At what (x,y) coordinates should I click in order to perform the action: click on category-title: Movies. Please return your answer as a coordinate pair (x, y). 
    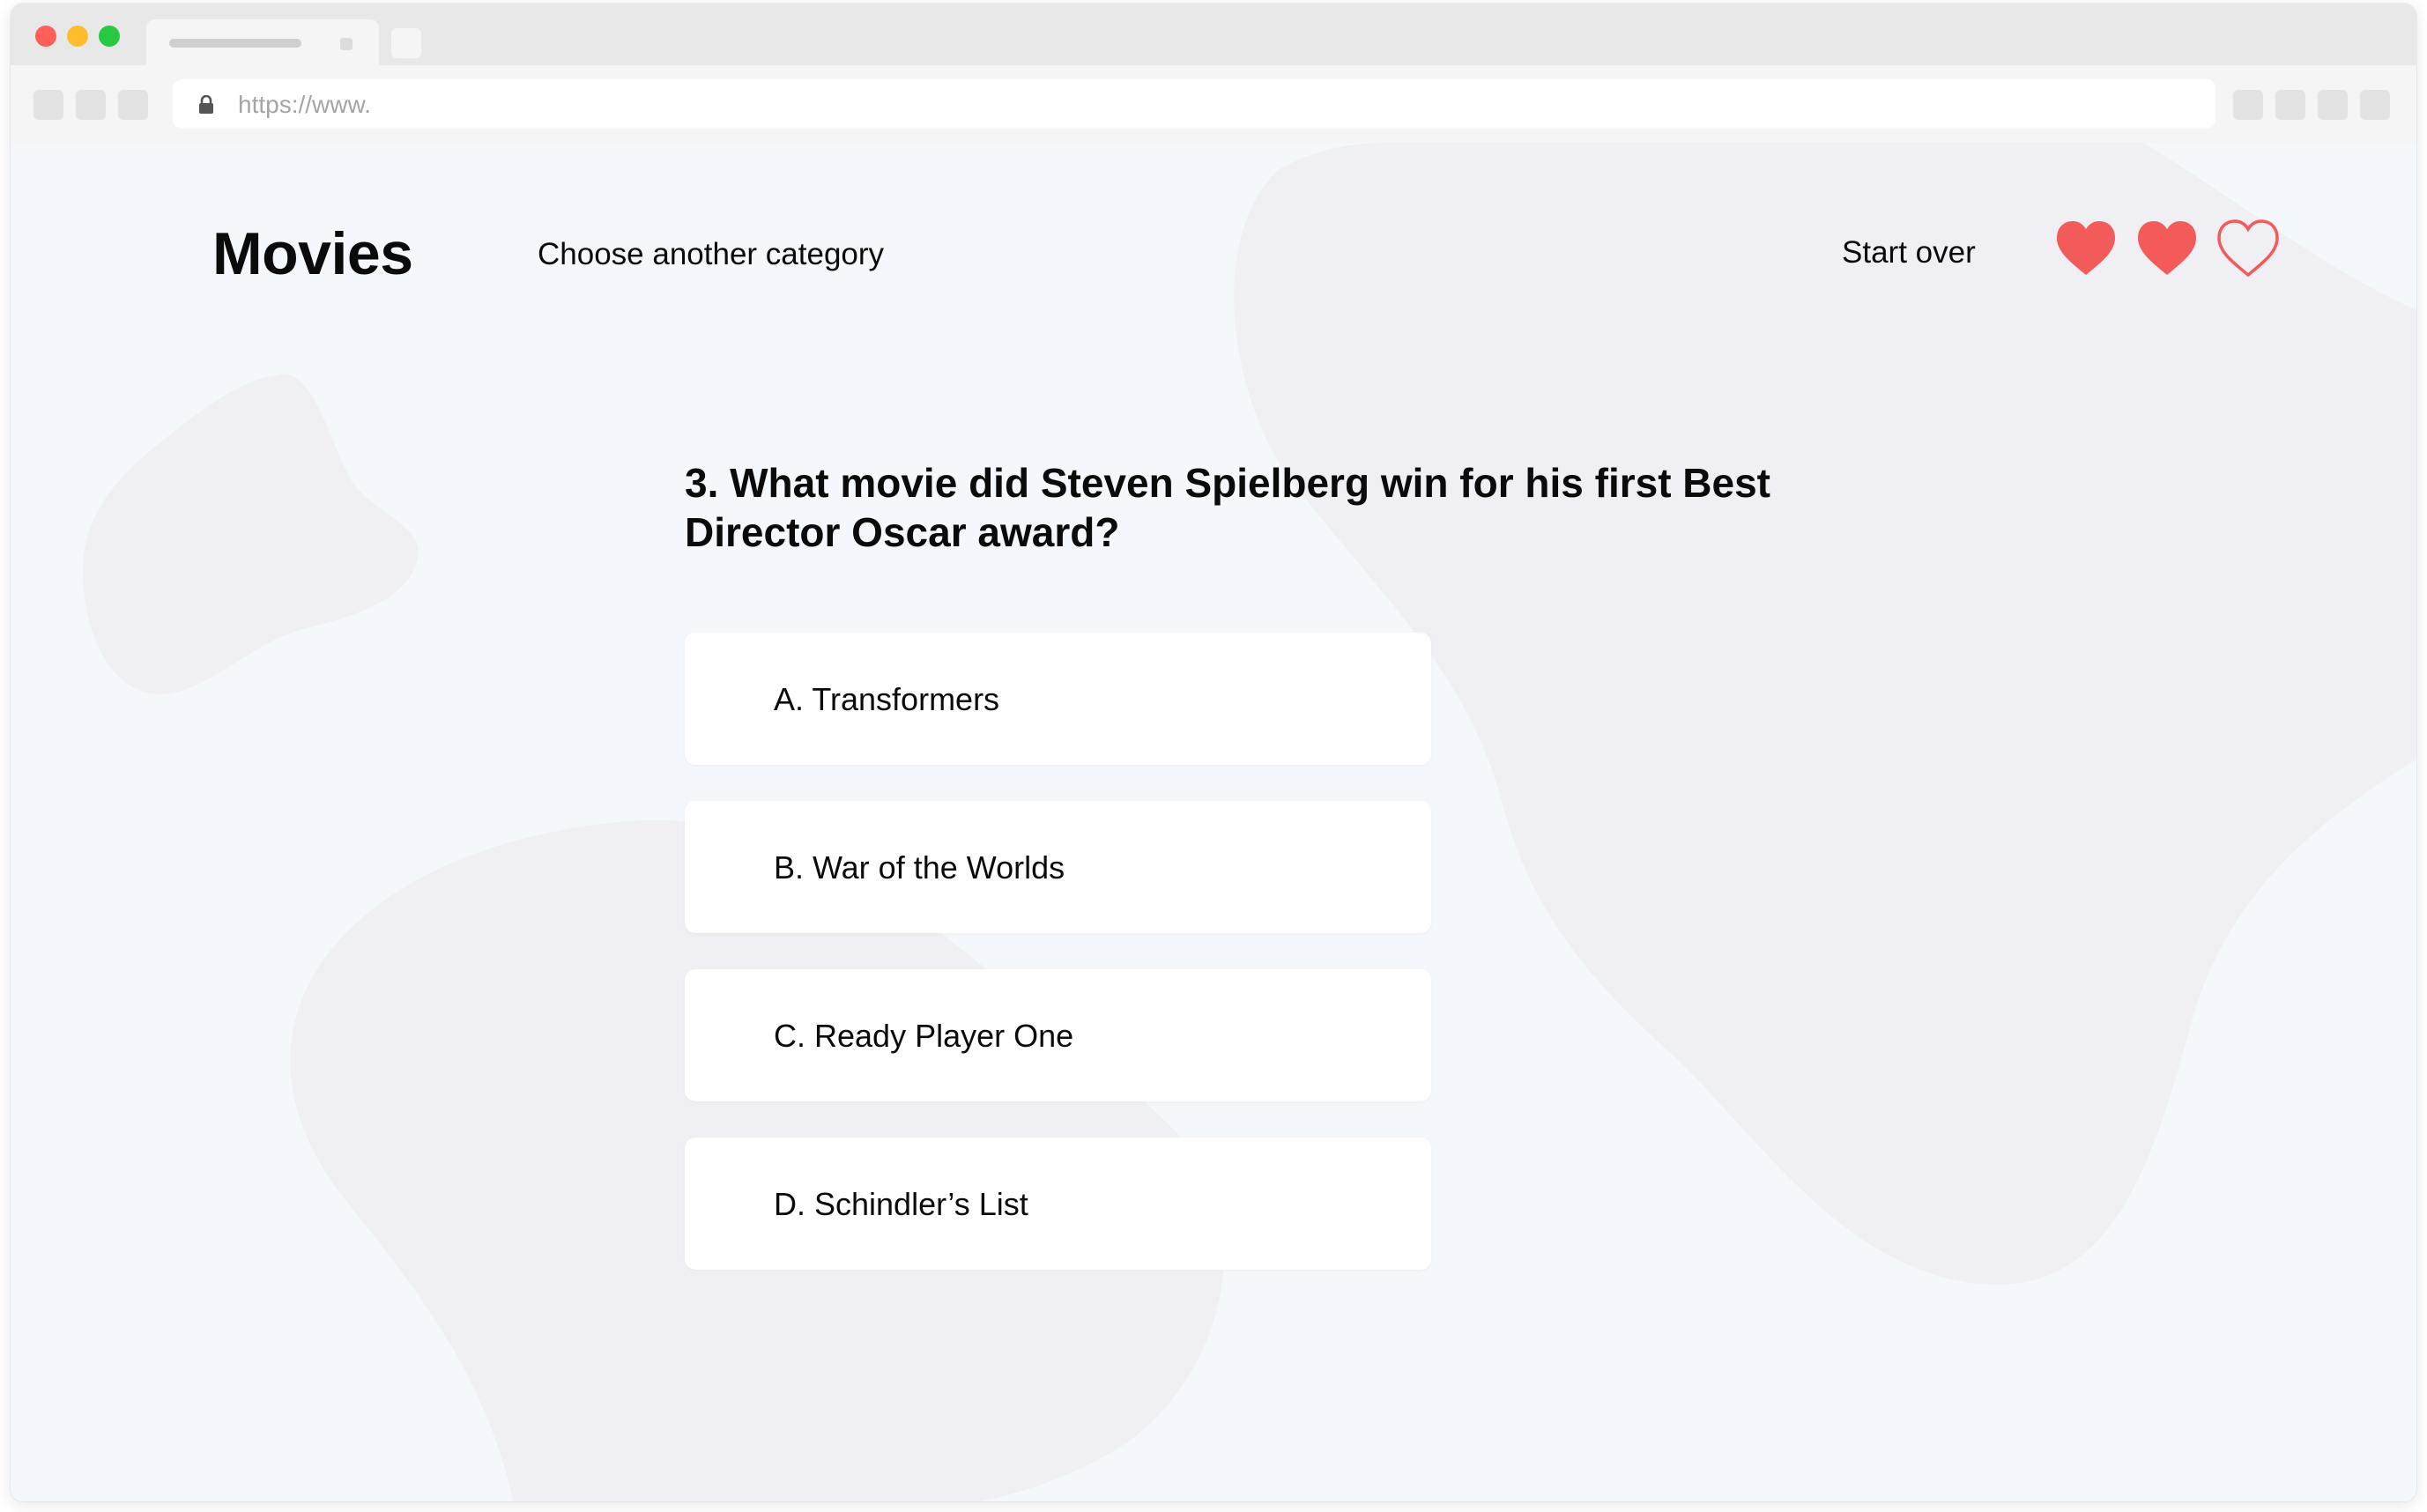
    Looking at the image, I should click on (312, 254).